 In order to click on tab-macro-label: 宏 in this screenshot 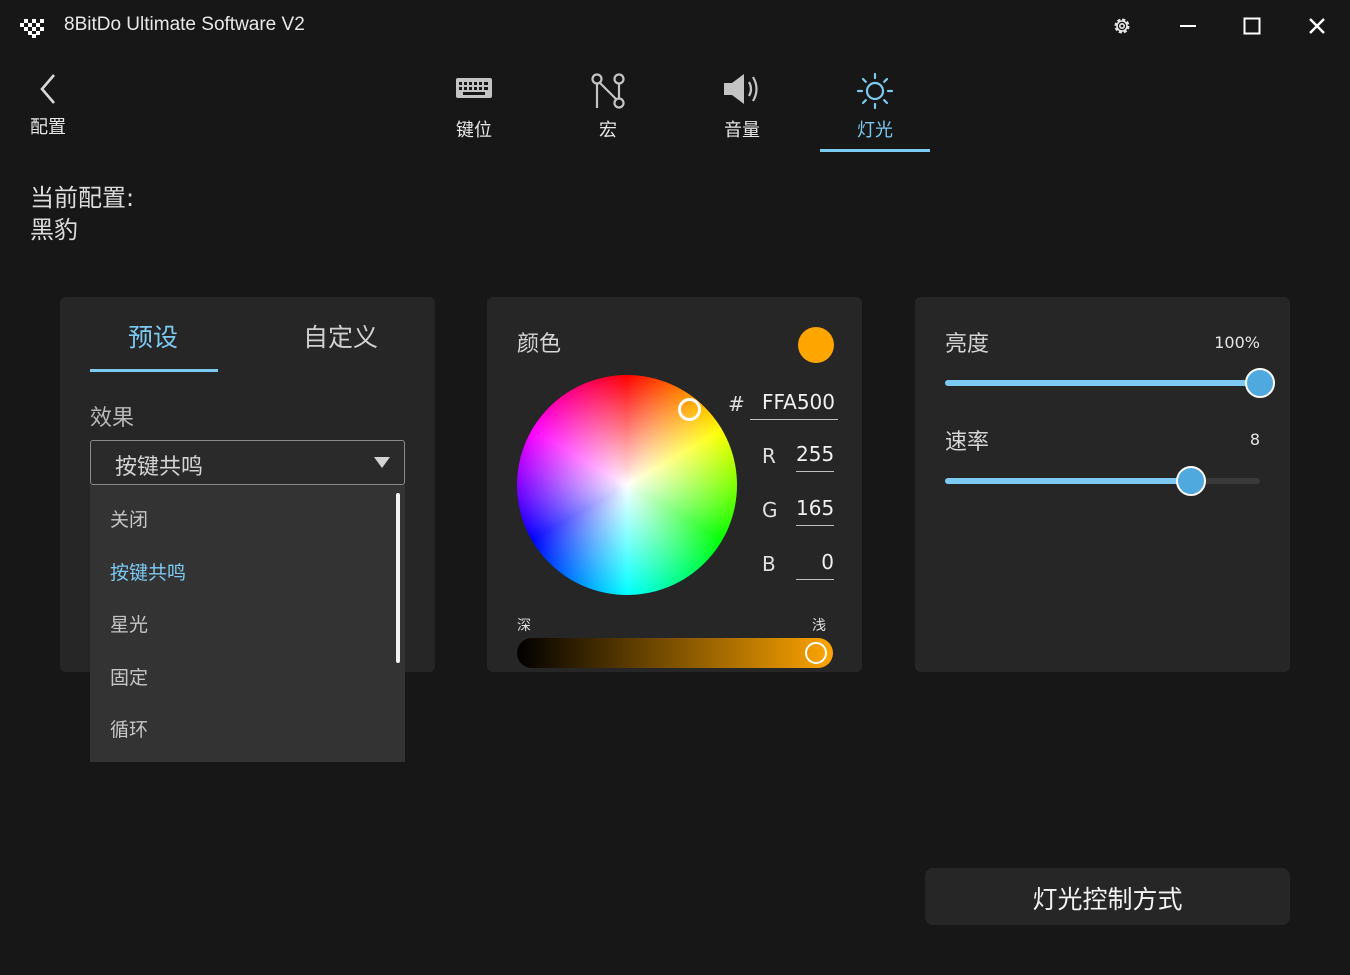, I will do `click(608, 130)`.